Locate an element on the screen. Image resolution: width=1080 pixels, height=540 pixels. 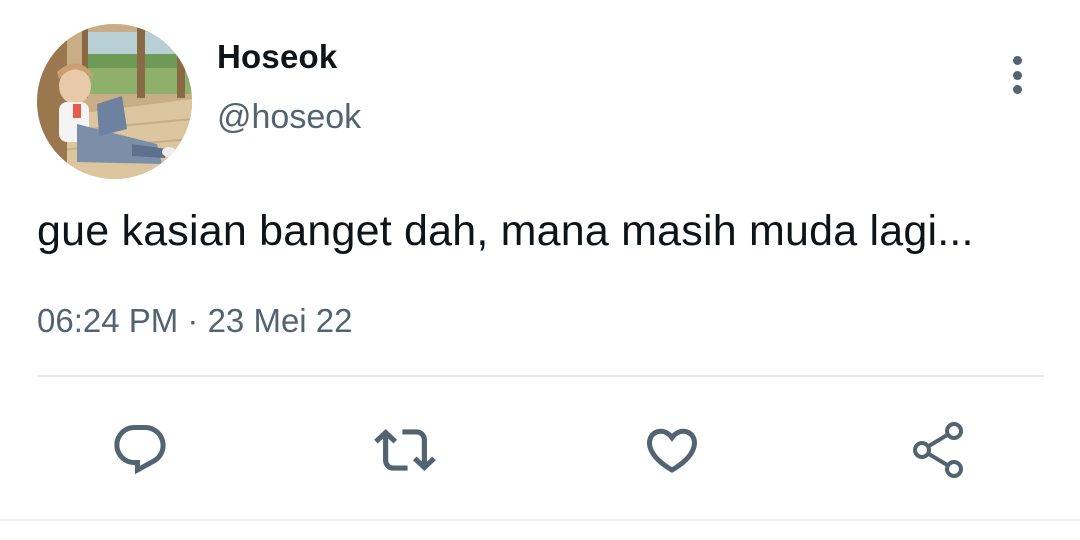
reply-icon is located at coordinates (140, 450).